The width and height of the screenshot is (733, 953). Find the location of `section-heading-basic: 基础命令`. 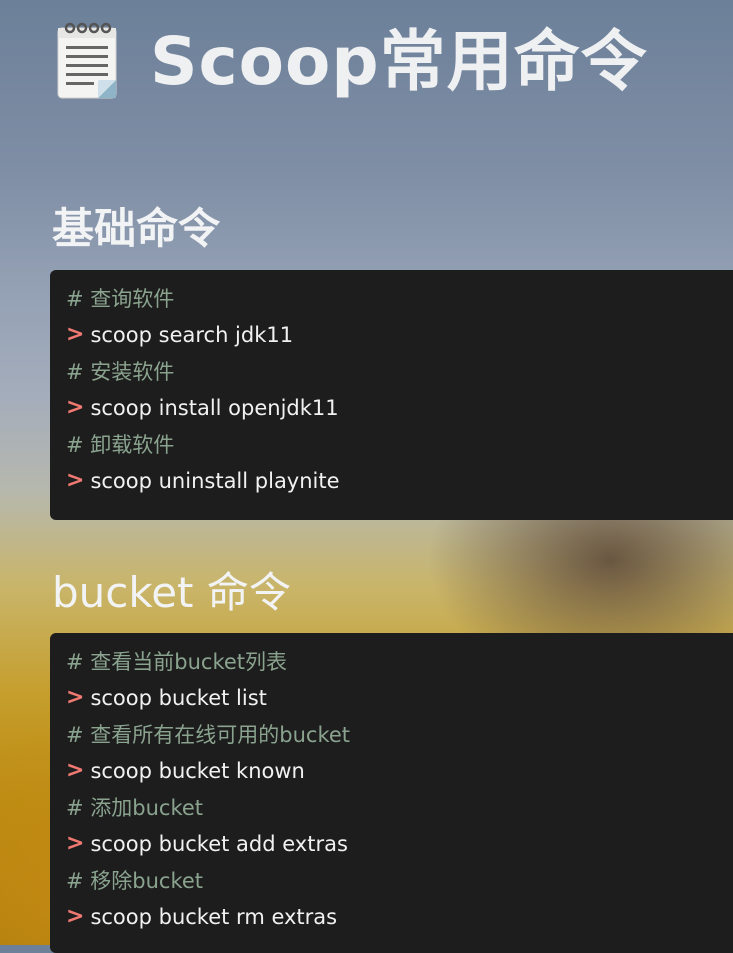

section-heading-basic: 基础命令 is located at coordinates (136, 228).